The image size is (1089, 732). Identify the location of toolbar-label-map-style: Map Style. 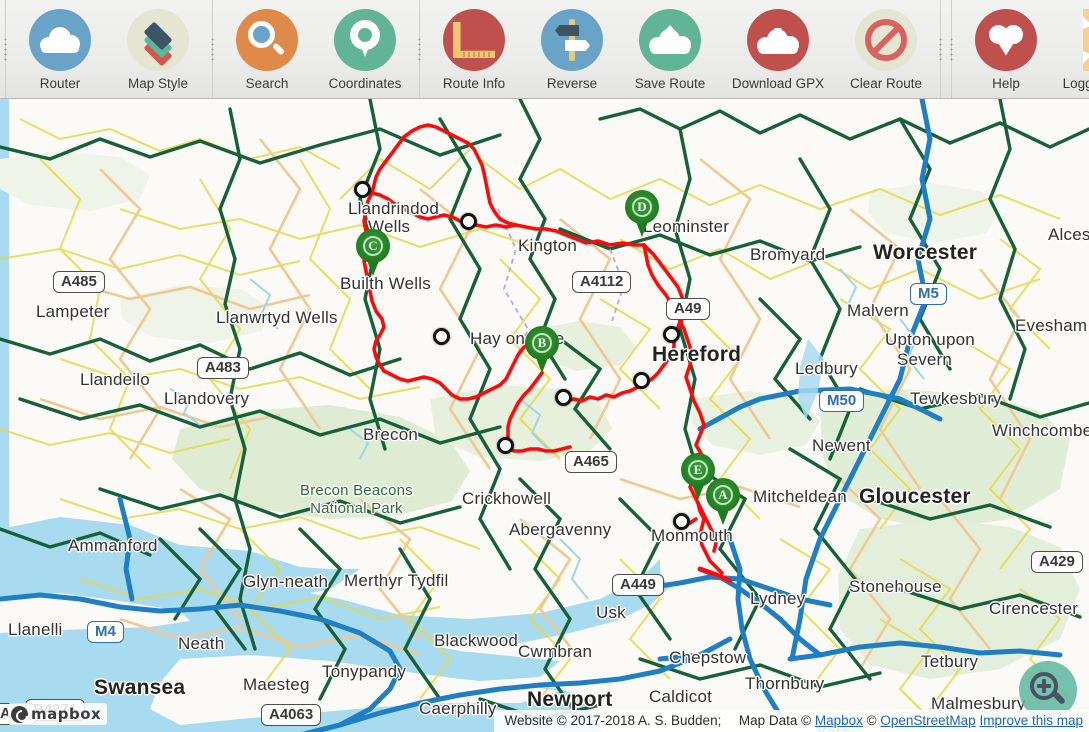
(158, 83).